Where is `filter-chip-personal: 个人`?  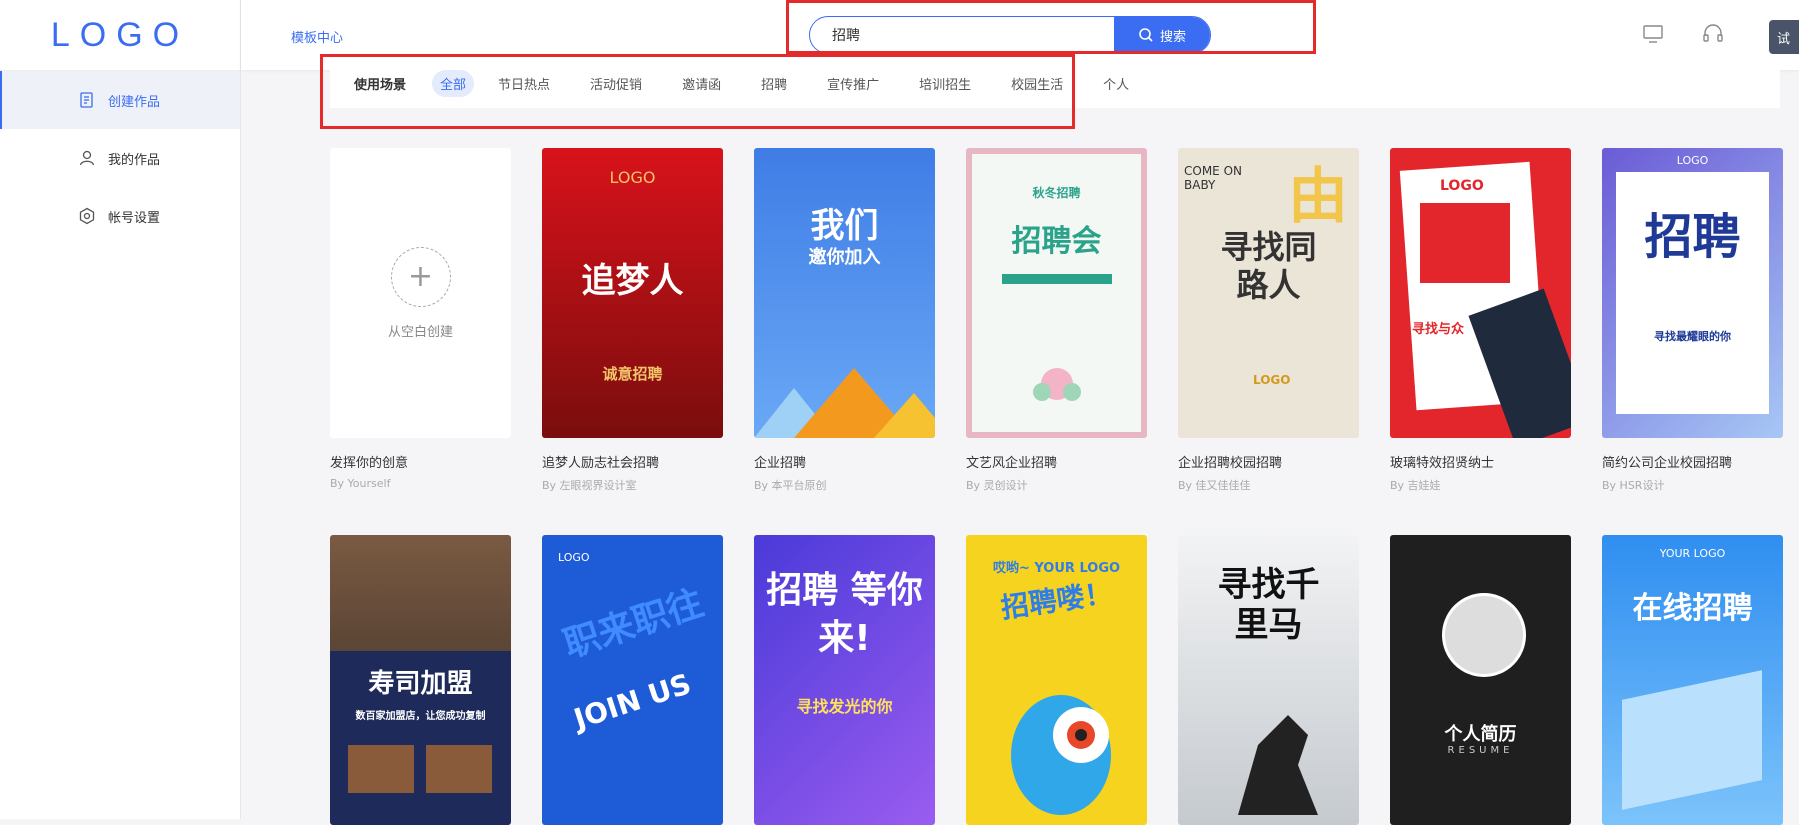
filter-chip-personal: 个人 is located at coordinates (1116, 83).